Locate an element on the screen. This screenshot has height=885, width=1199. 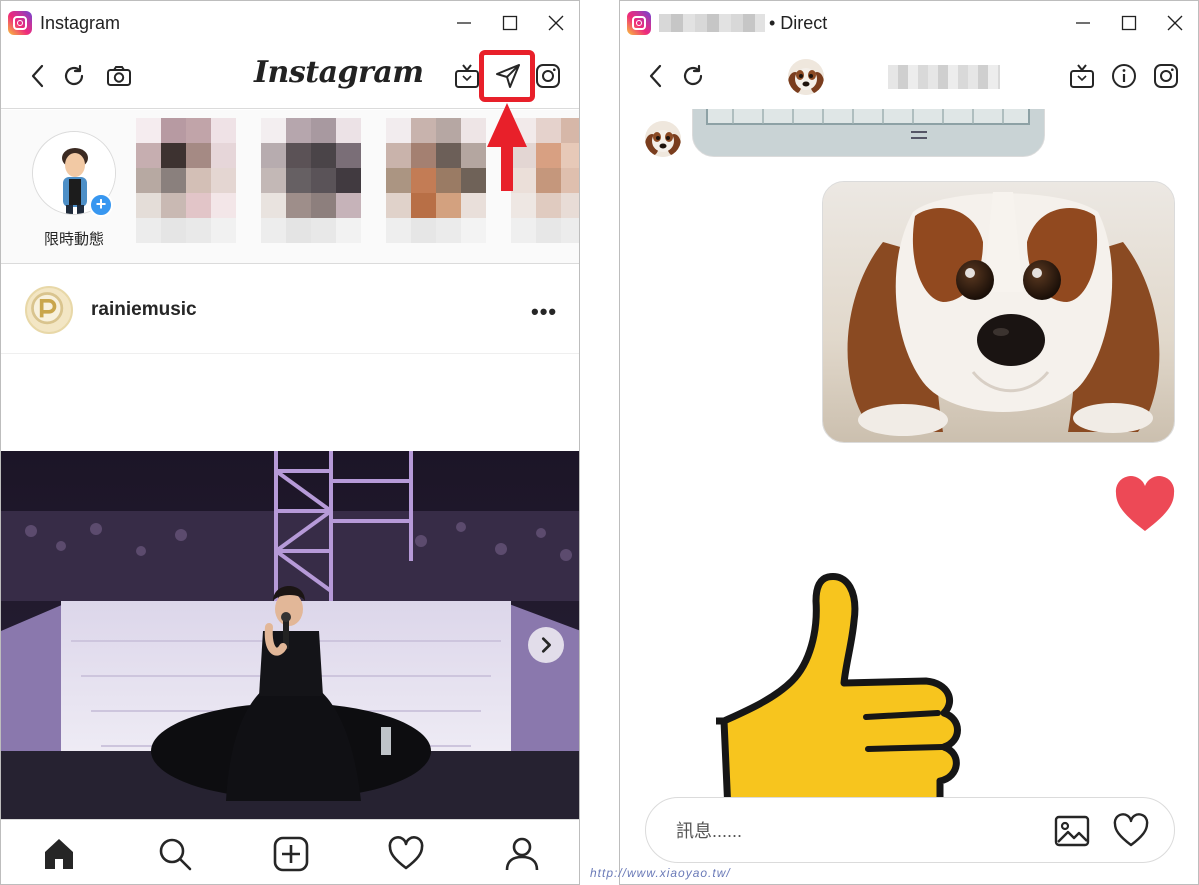
info-icon is located at coordinates (1124, 76).